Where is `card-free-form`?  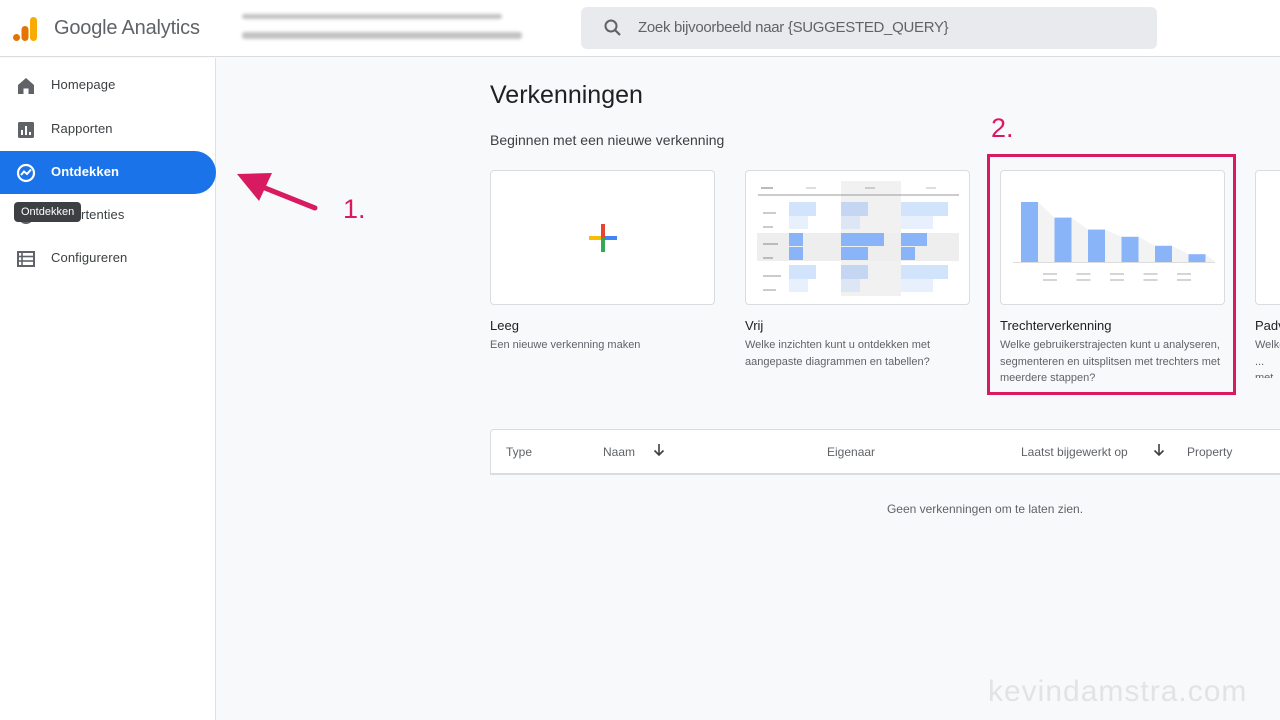 card-free-form is located at coordinates (857, 237).